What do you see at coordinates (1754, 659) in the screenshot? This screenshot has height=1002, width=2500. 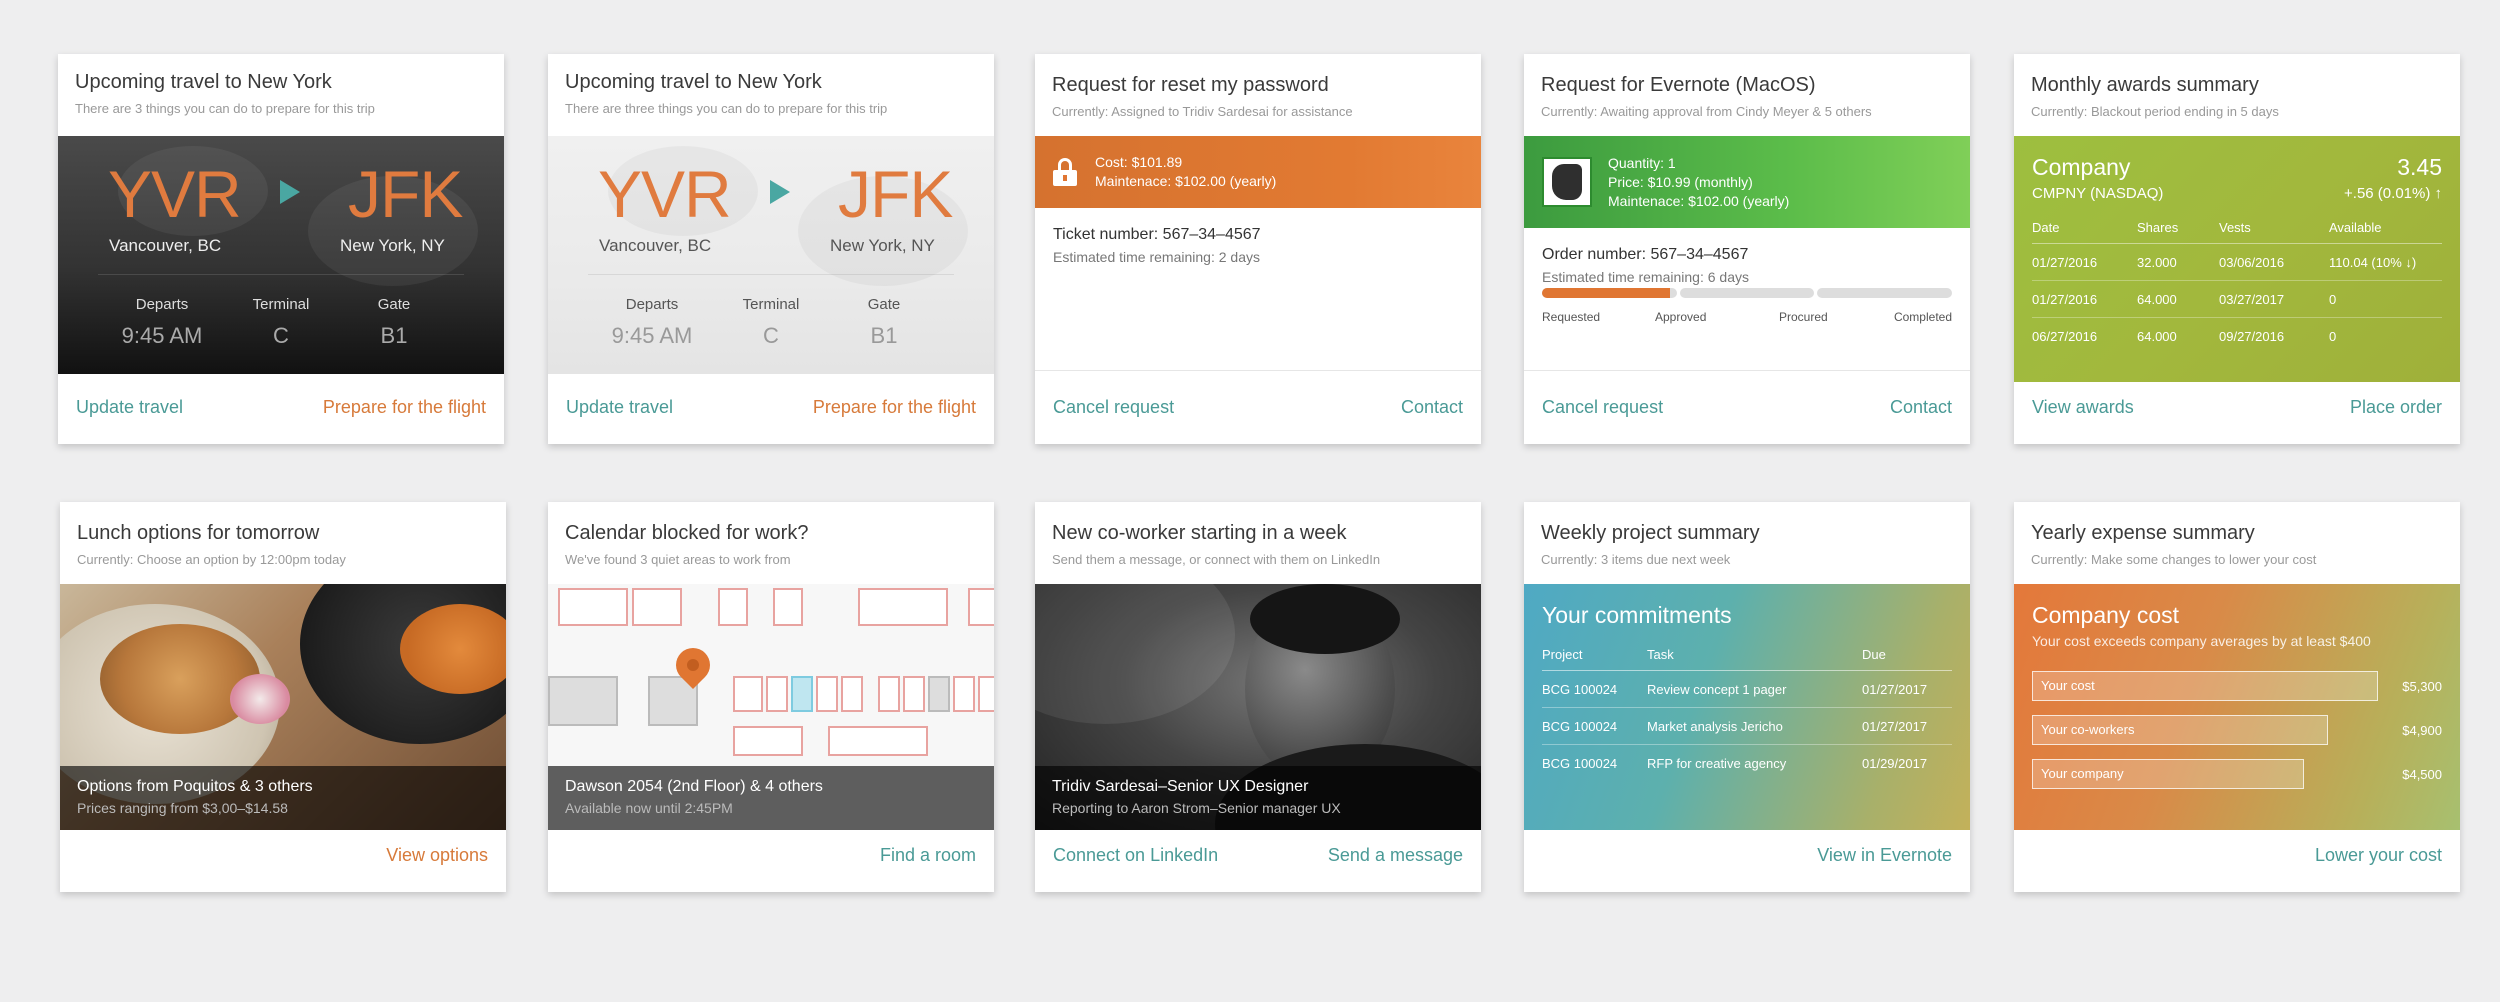 I see `col-task: Task` at bounding box center [1754, 659].